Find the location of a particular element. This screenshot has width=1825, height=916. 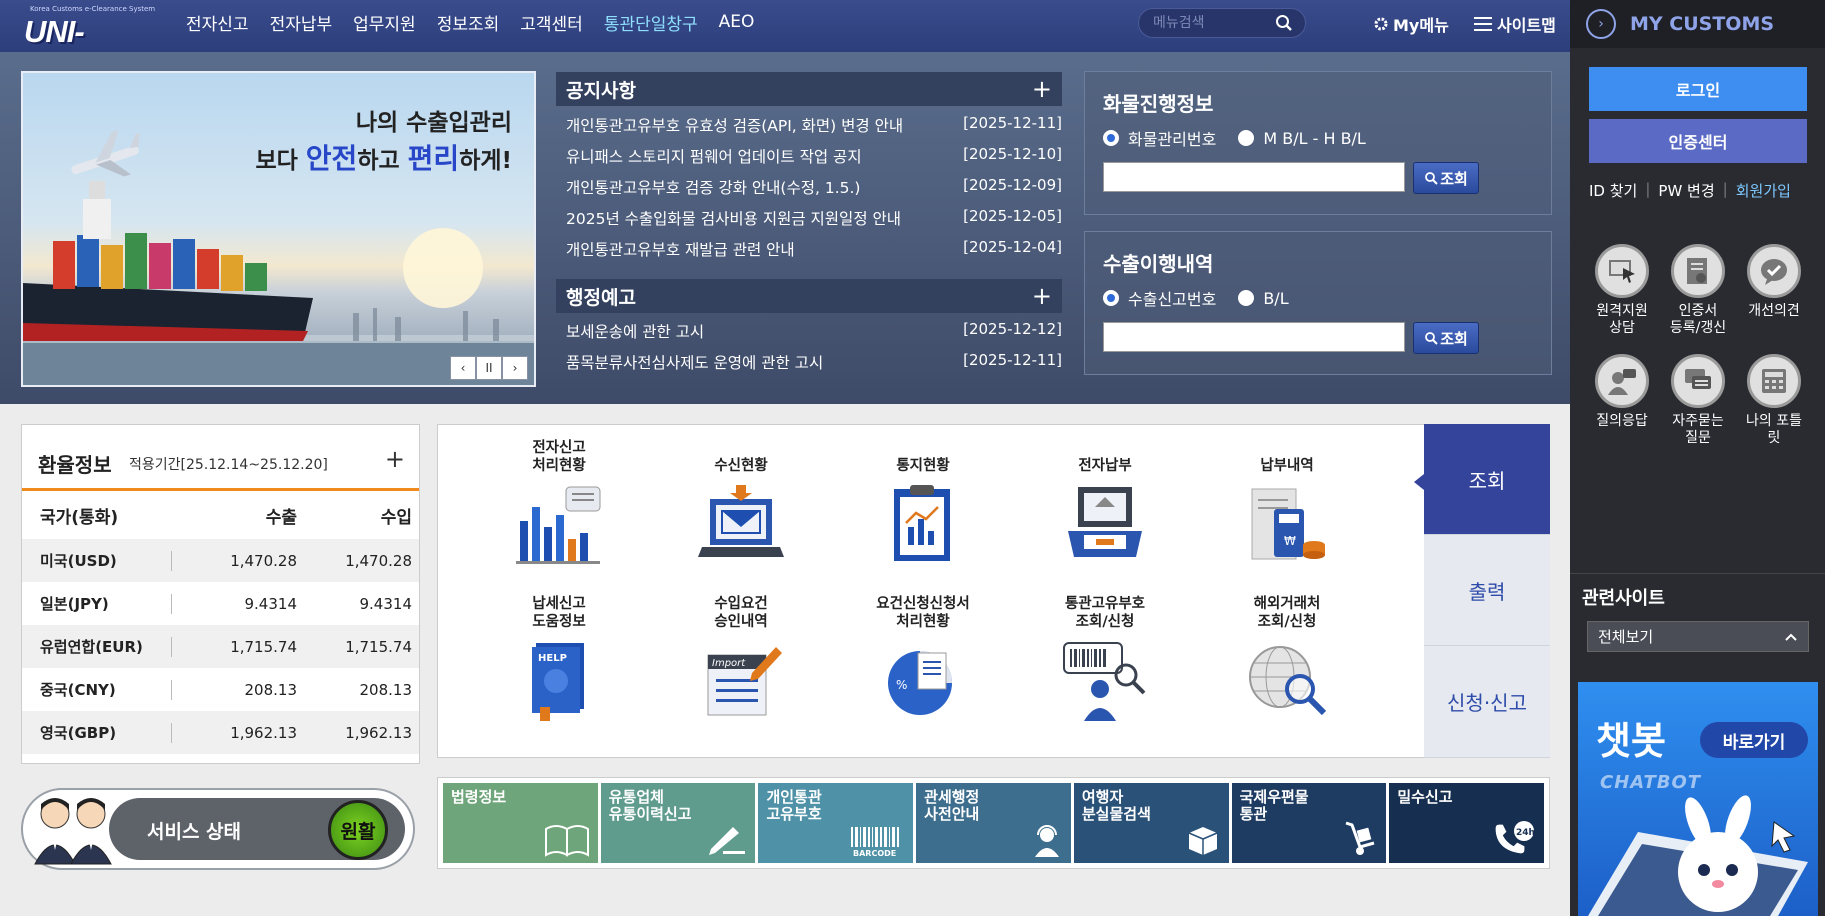

link-distribution-report: 유통업체 유통이력신고 is located at coordinates (678, 823).